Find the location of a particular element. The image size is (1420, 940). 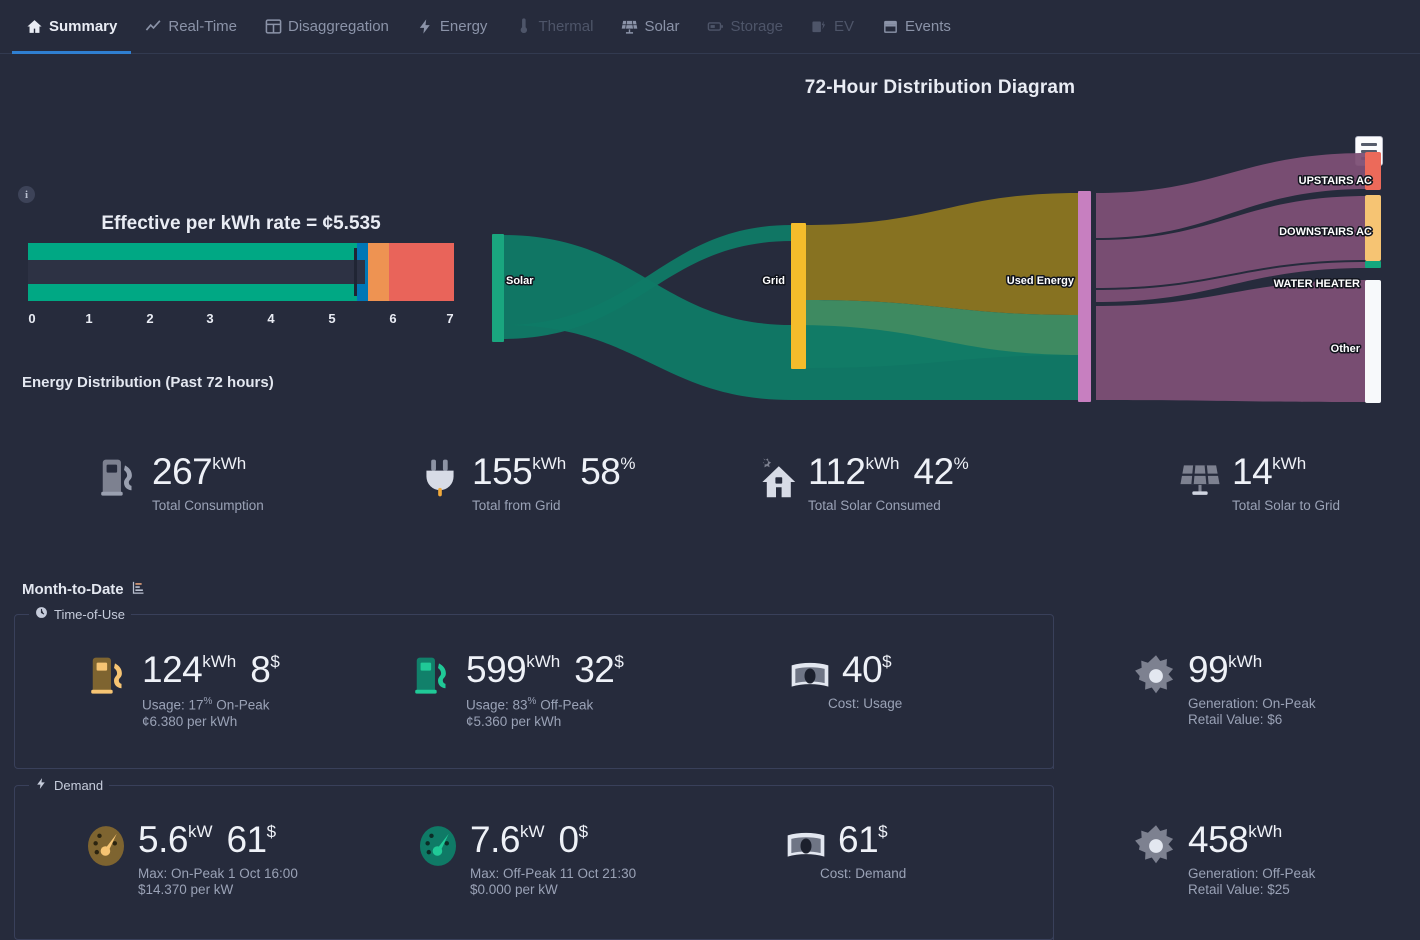

stat-total-from-grid: 155 kWh 58 % Total from Grid is located at coordinates (538, 482).